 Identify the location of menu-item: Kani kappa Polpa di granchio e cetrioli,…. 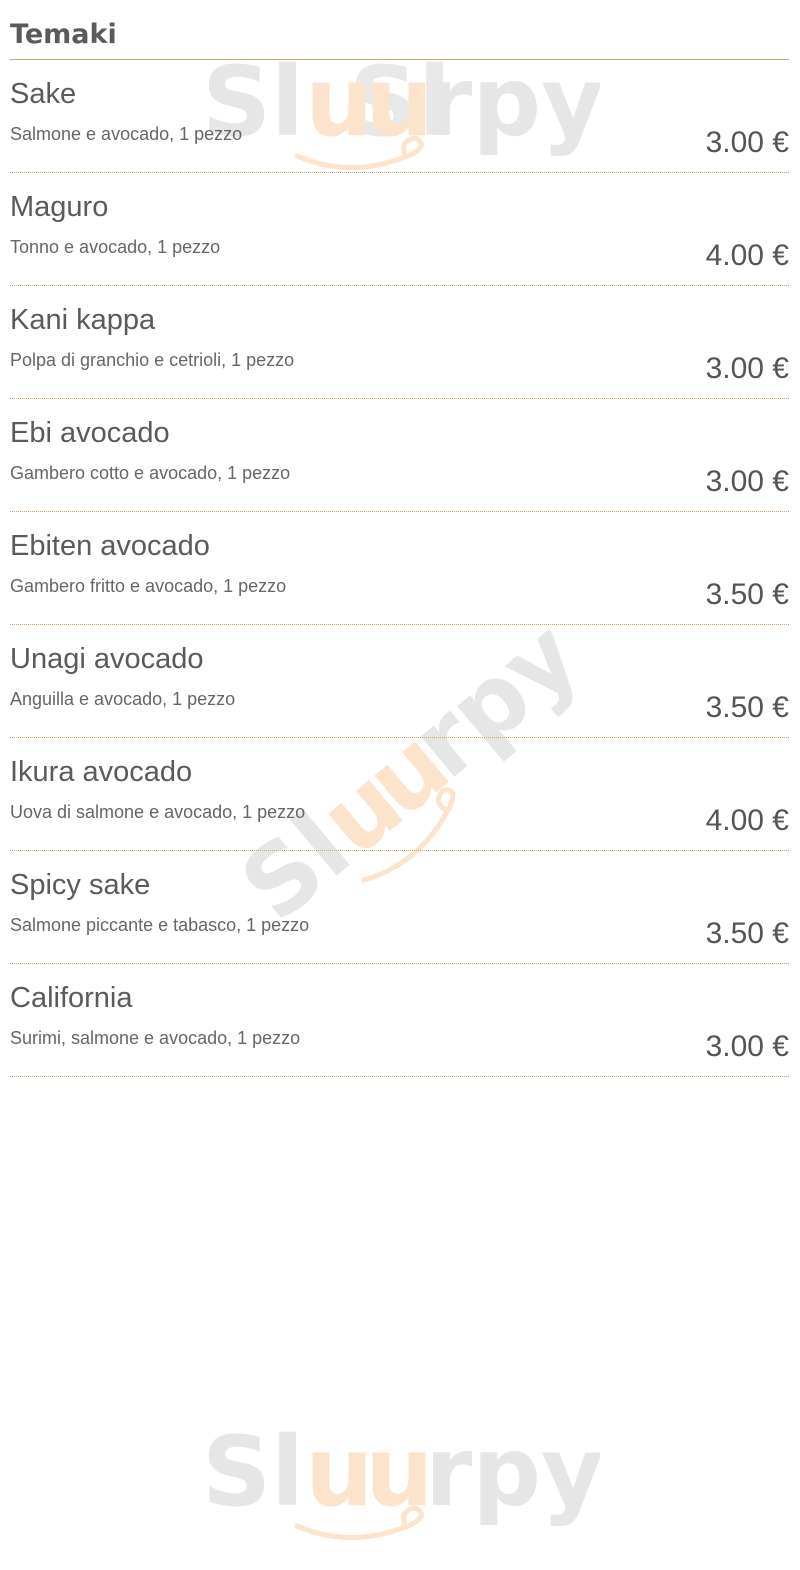
(399, 342).